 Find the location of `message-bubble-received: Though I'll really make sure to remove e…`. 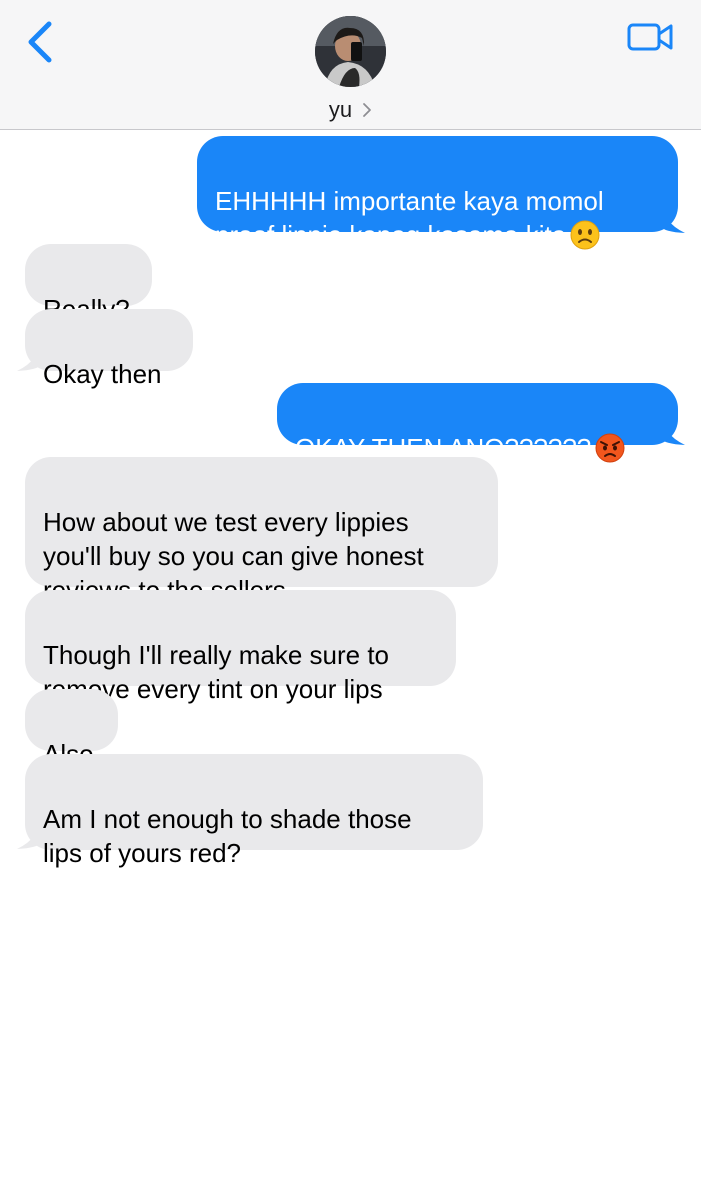

message-bubble-received: Though I'll really make sure to remove e… is located at coordinates (240, 647).